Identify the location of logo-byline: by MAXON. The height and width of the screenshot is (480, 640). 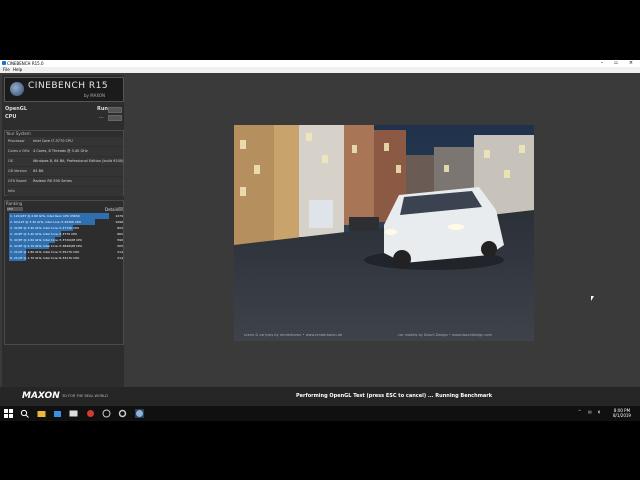
(94, 95).